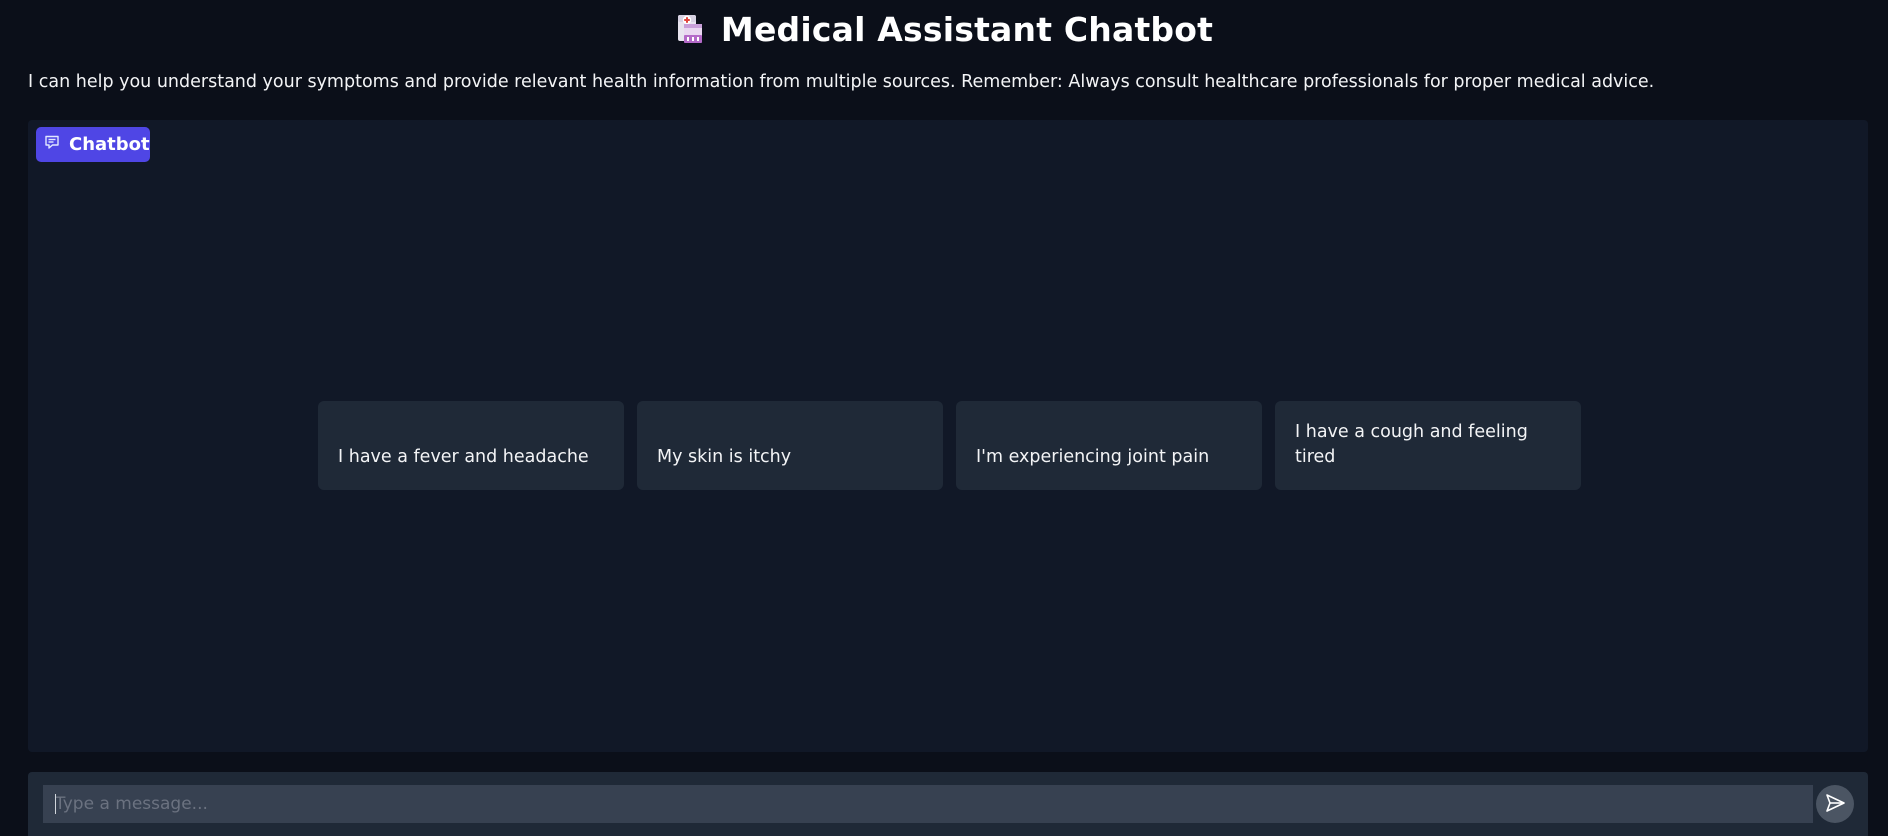  What do you see at coordinates (1109, 445) in the screenshot?
I see `example-prompt-joint-pain: I'm experiencing joint pain` at bounding box center [1109, 445].